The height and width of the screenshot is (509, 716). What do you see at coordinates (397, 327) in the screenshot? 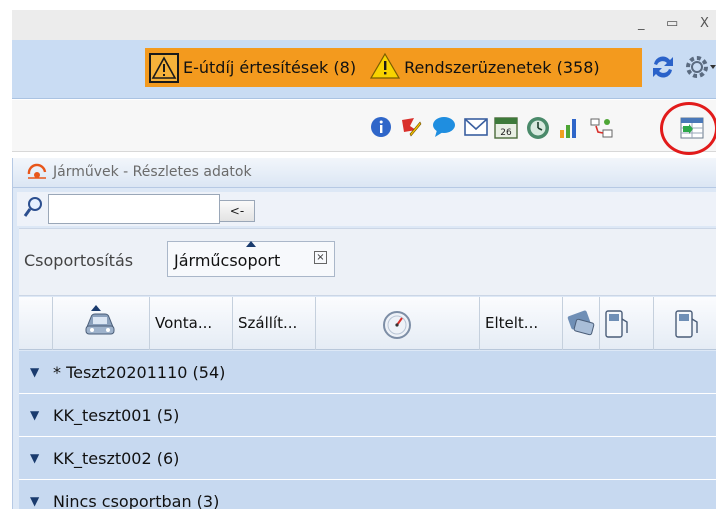
I see `stopwatch-icon` at bounding box center [397, 327].